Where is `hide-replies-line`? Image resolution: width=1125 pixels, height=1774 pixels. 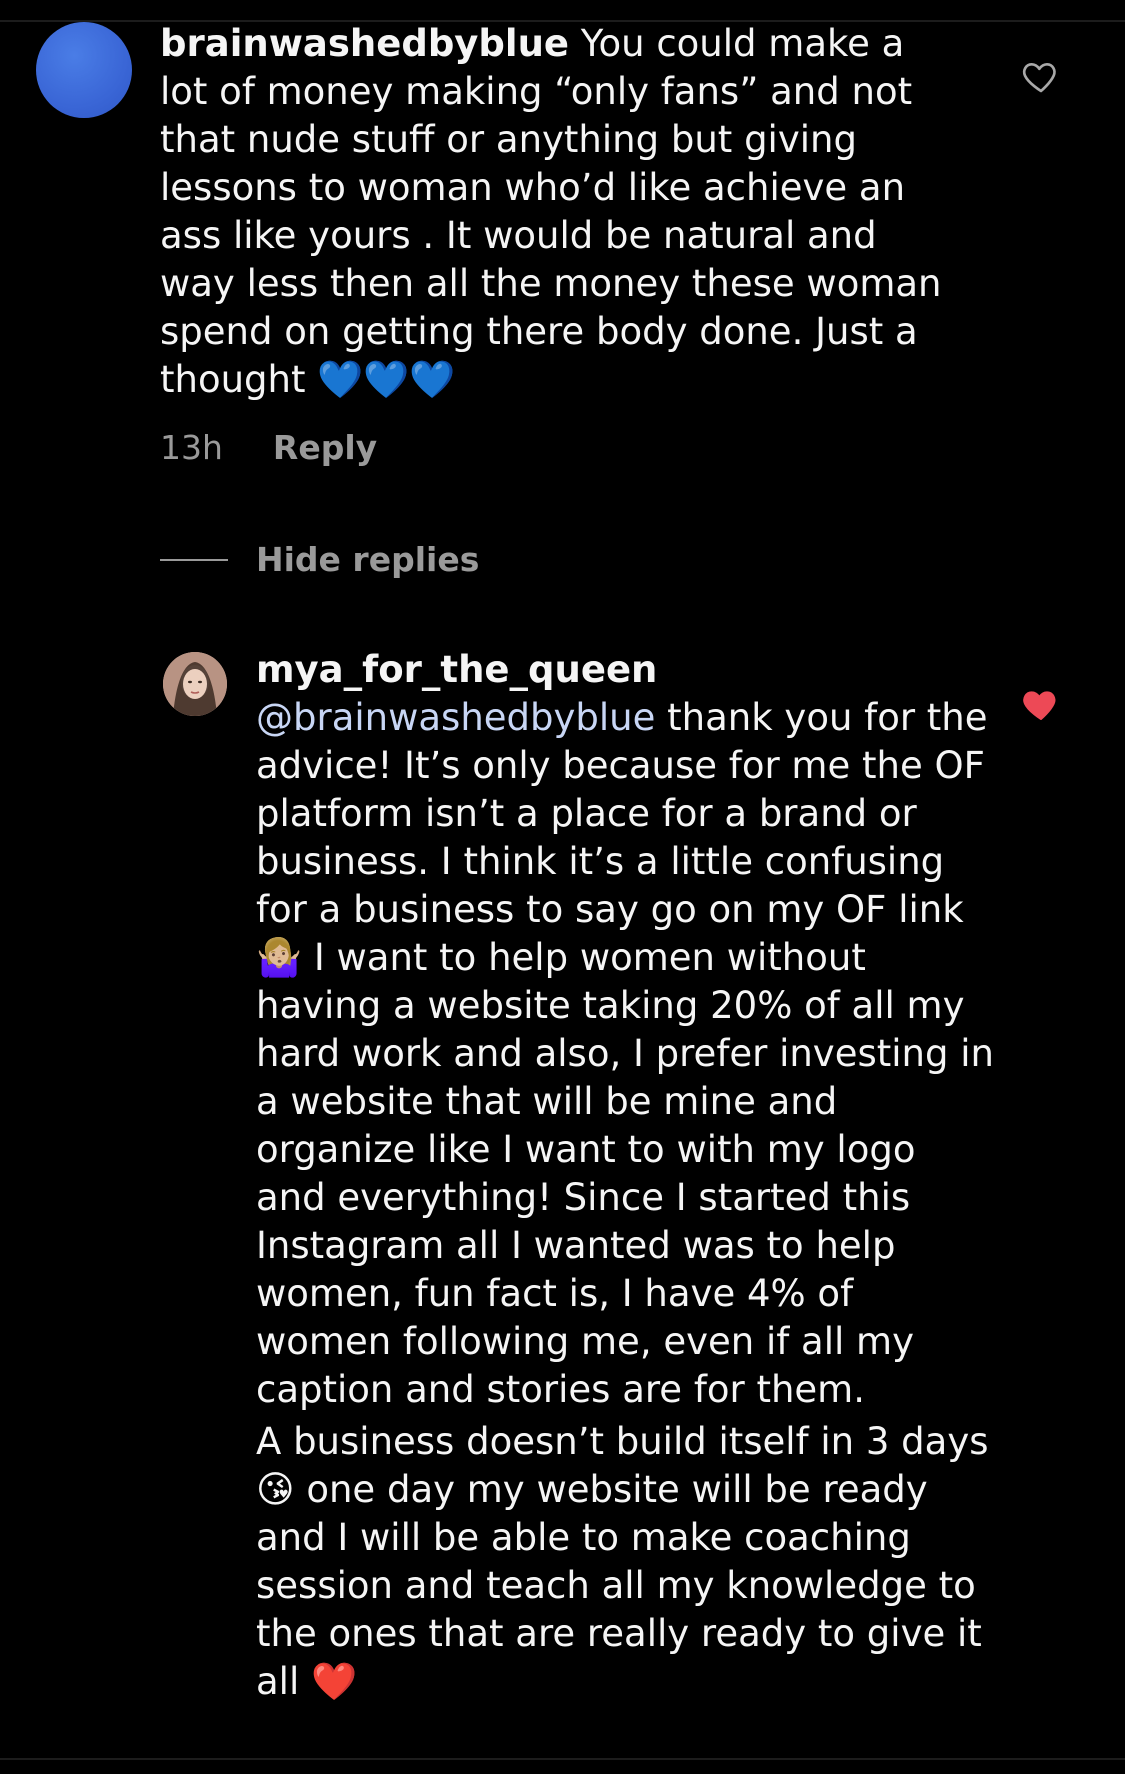 hide-replies-line is located at coordinates (194, 559).